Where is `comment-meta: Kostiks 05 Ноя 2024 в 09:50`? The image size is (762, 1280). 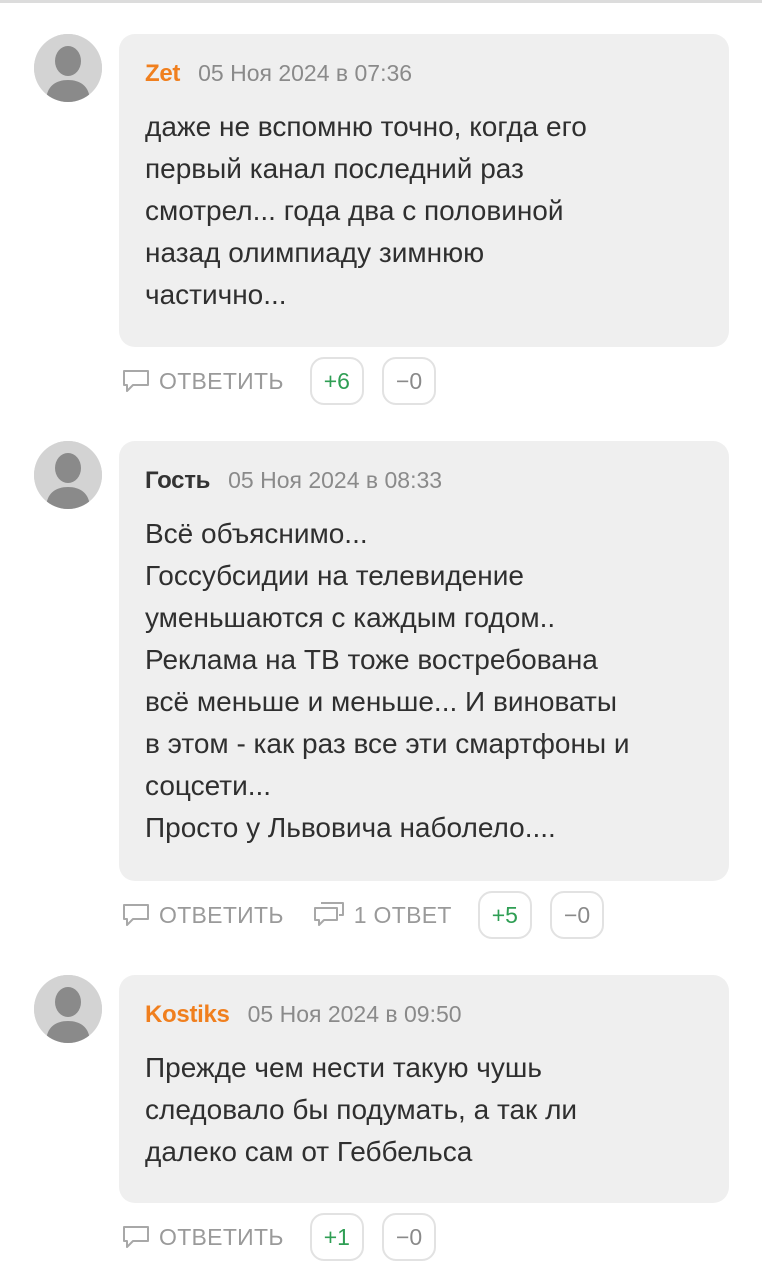
comment-meta: Kostiks 05 Ноя 2024 в 09:50 is located at coordinates (424, 1017).